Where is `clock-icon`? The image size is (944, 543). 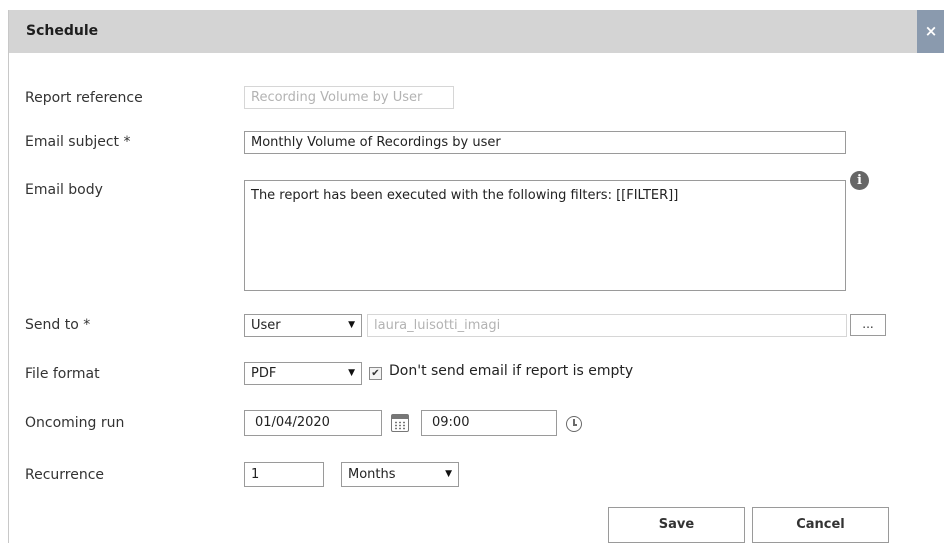 clock-icon is located at coordinates (574, 424).